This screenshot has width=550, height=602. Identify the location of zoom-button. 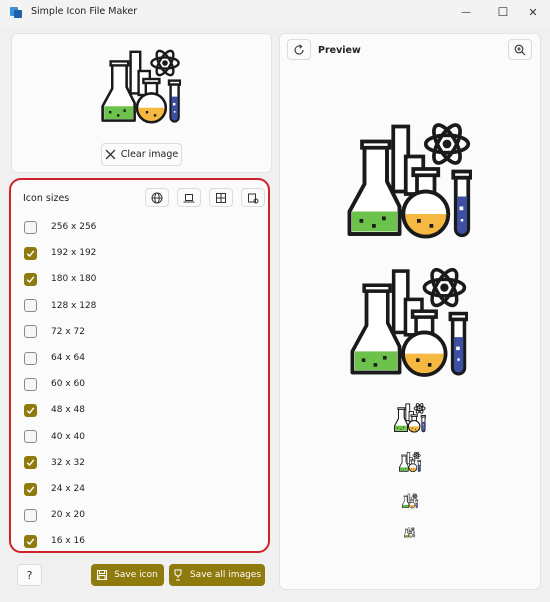
(520, 49).